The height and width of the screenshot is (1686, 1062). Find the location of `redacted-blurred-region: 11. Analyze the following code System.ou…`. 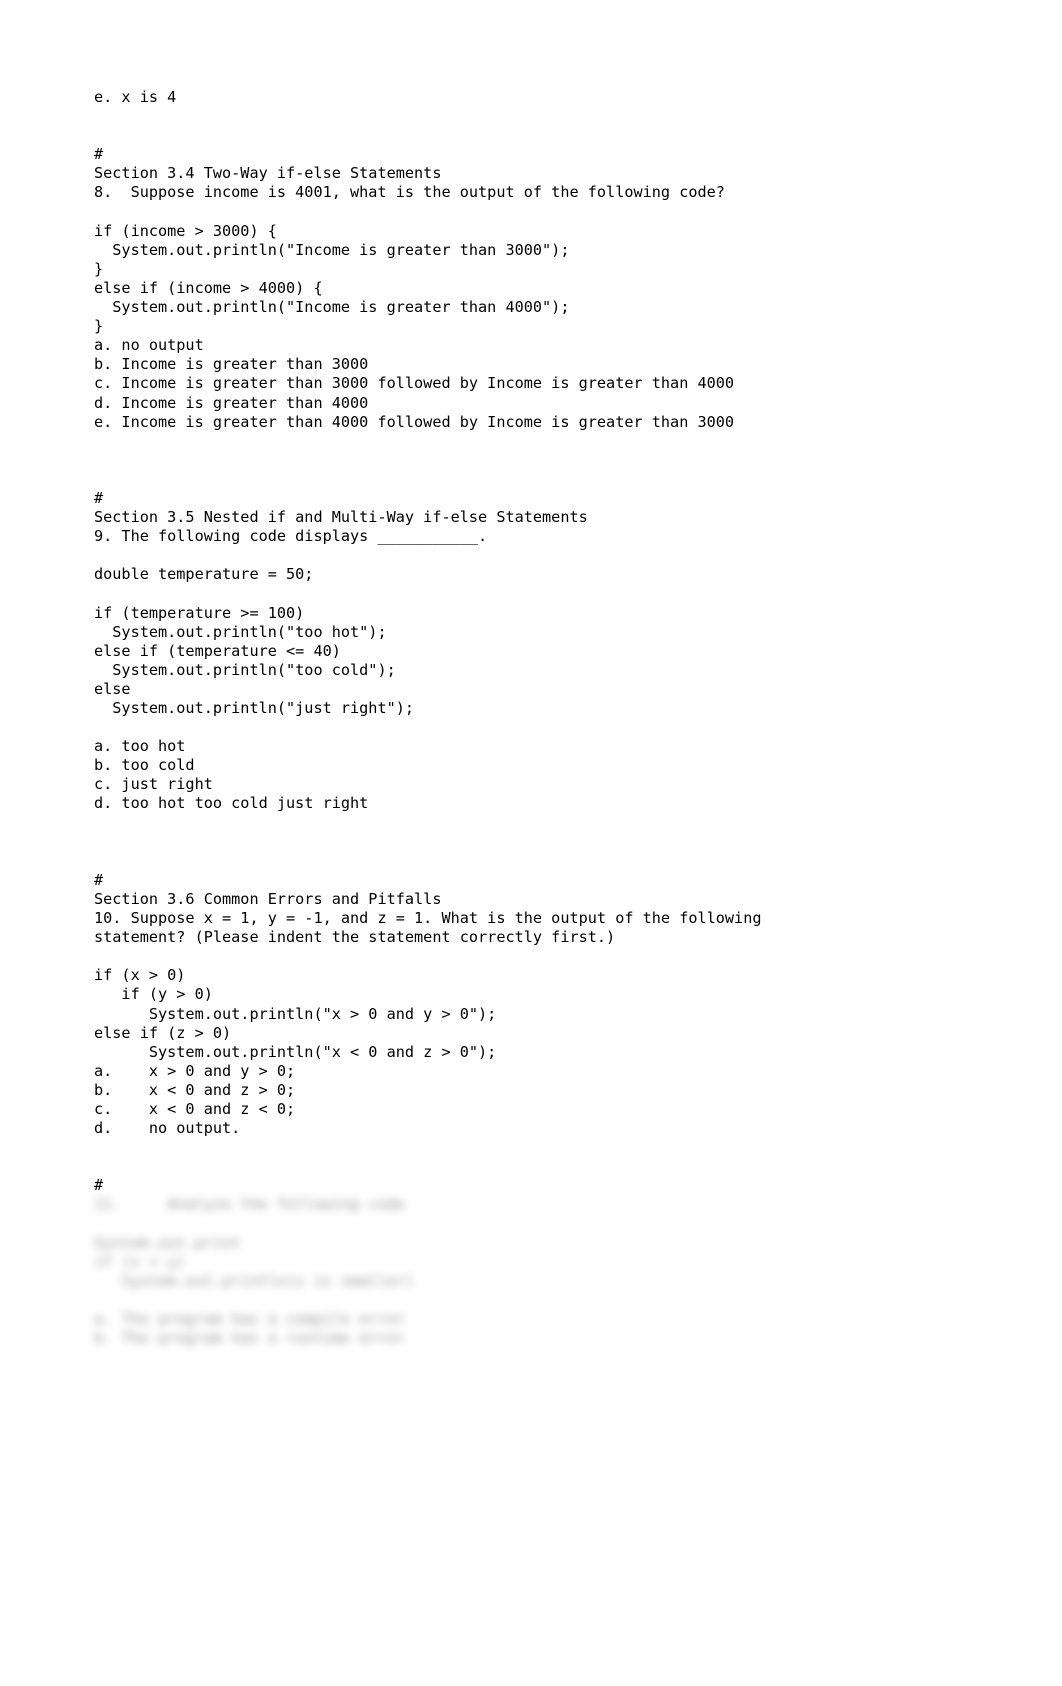

redacted-blurred-region: 11. Analyze the following code System.ou… is located at coordinates (534, 1271).